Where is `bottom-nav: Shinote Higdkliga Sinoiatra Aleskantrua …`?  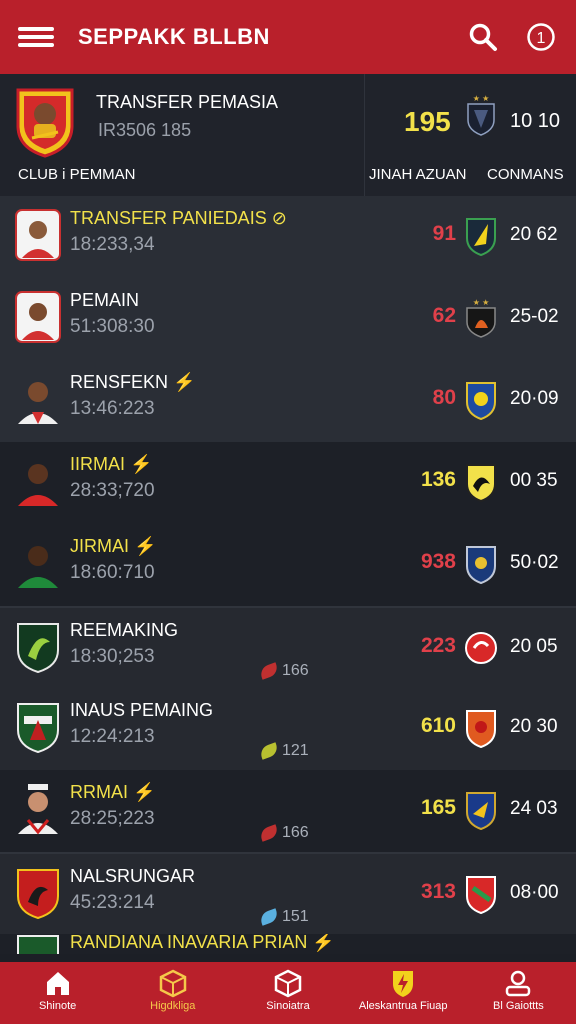
bottom-nav: Shinote Higdkliga Sinoiatra Aleskantrua … is located at coordinates (288, 993).